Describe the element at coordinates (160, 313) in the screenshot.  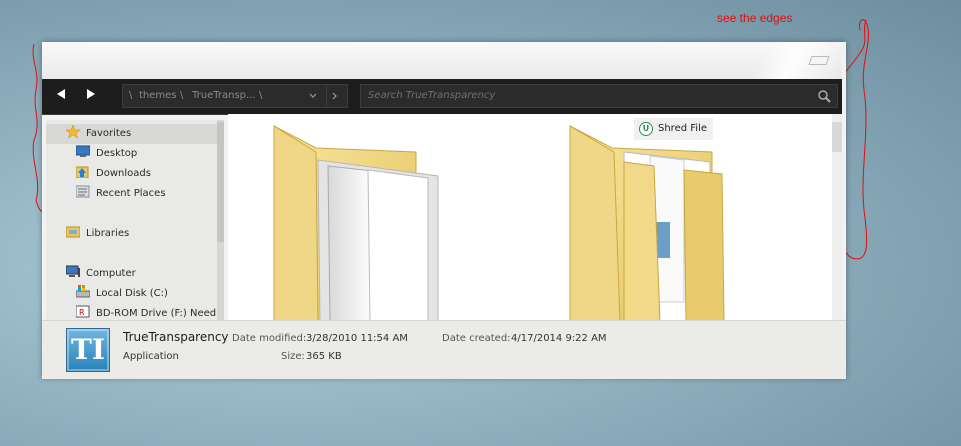
I see `sidebar-item-label: BD-ROM Drive (F:) Need Fo` at that location.